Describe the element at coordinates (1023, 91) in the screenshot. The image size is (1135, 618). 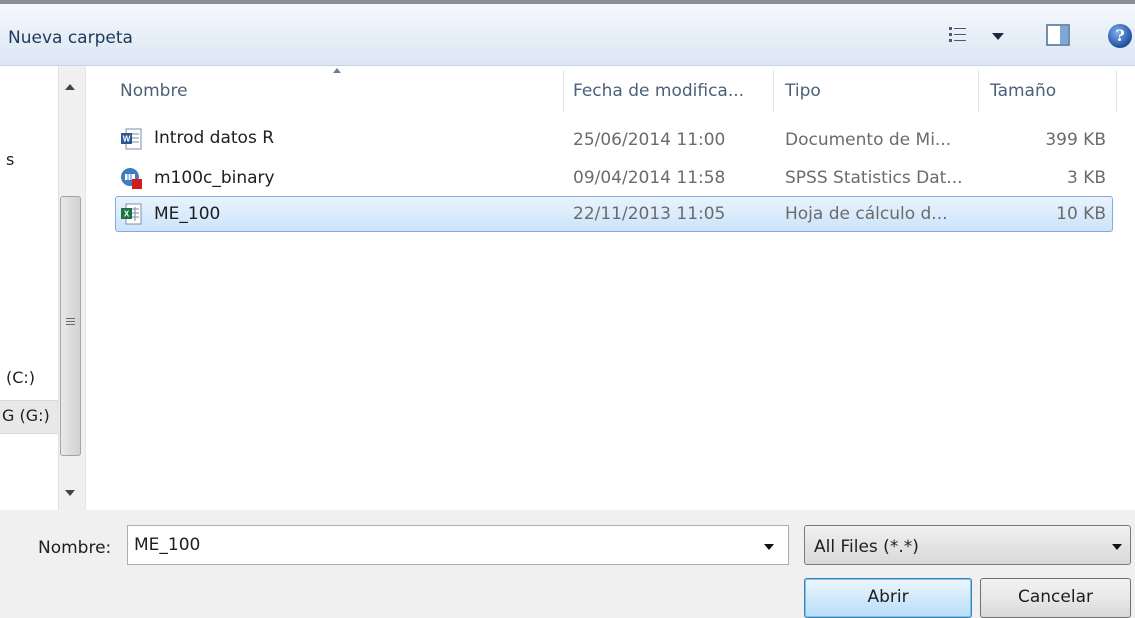
I see `column-header-size: Tamaño` at that location.